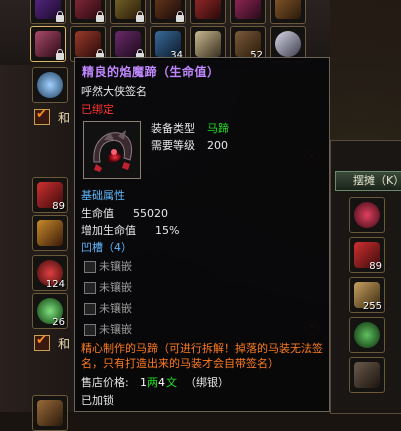 The width and height of the screenshot is (401, 431). I want to click on locked-status: 已加锁, so click(97, 400).